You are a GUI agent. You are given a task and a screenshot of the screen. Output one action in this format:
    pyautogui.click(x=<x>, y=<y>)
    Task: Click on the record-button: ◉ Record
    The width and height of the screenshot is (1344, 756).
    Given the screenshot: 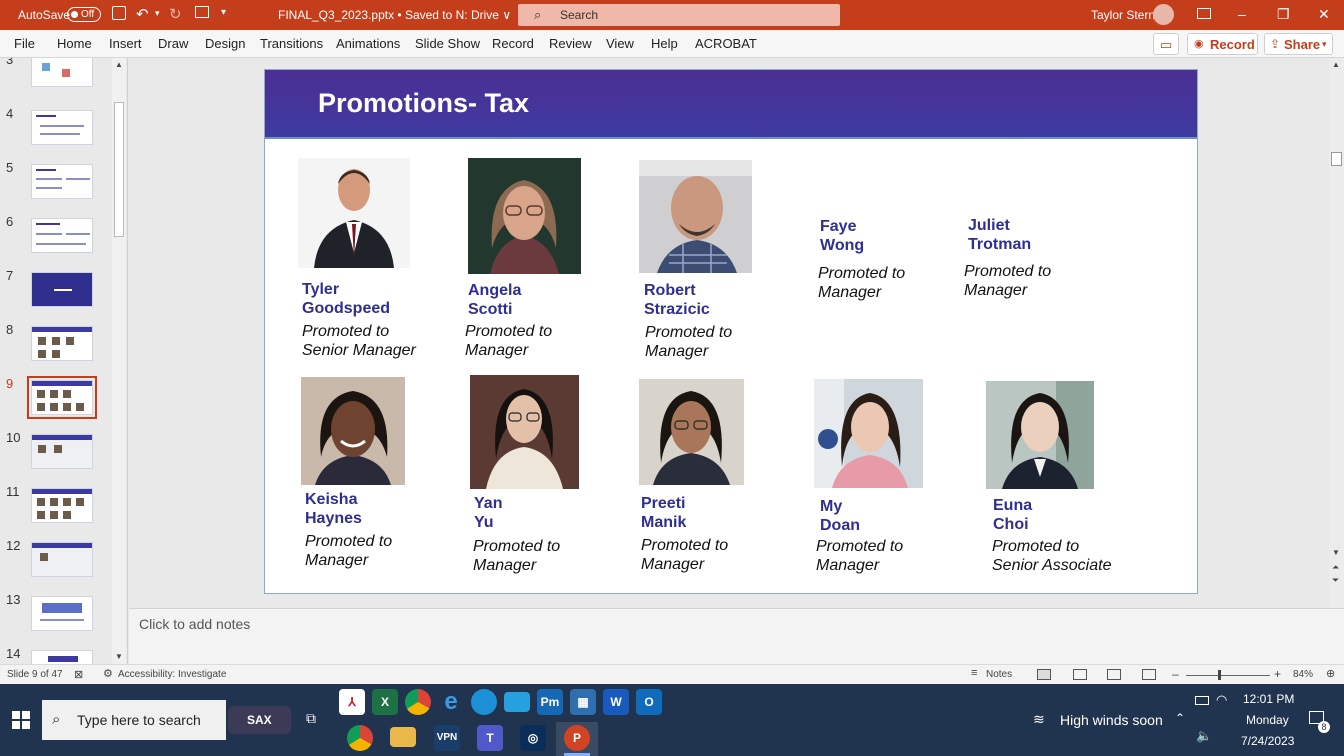 What is the action you would take?
    pyautogui.click(x=1222, y=44)
    